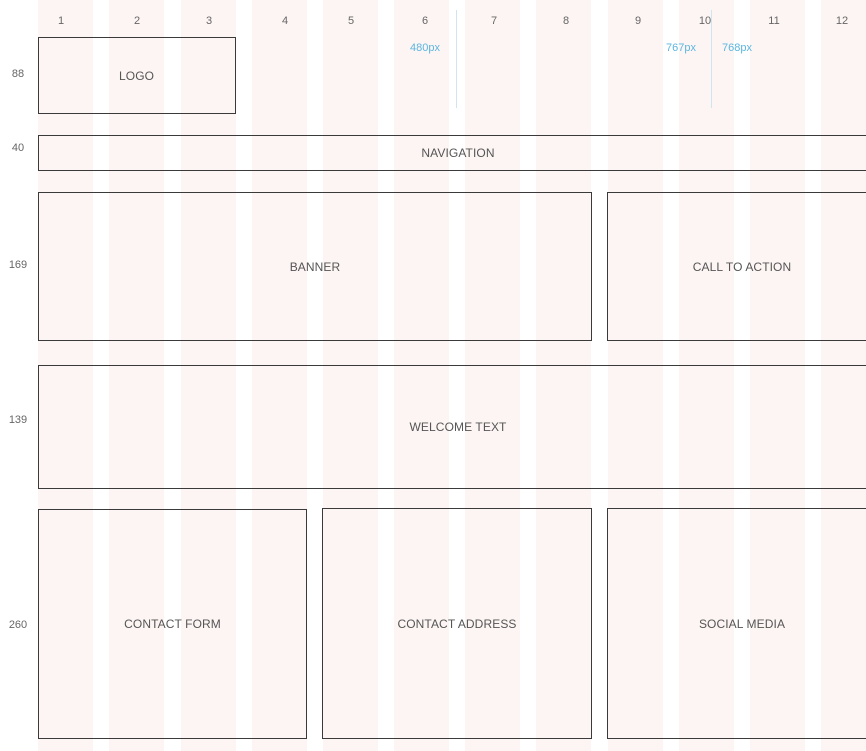  I want to click on row-height-label: 88, so click(18, 74).